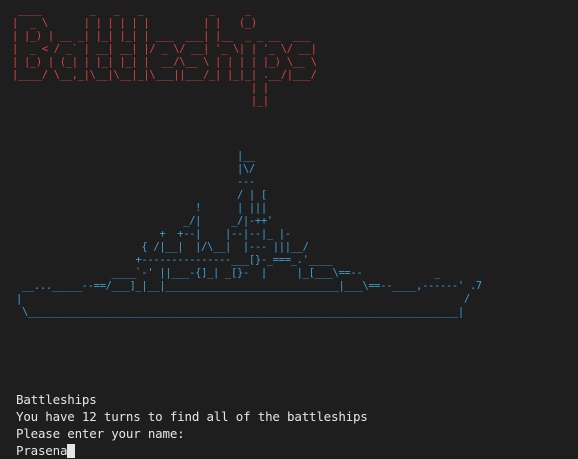 This screenshot has height=459, width=578. What do you see at coordinates (56, 399) in the screenshot?
I see `game-title: Battleships` at bounding box center [56, 399].